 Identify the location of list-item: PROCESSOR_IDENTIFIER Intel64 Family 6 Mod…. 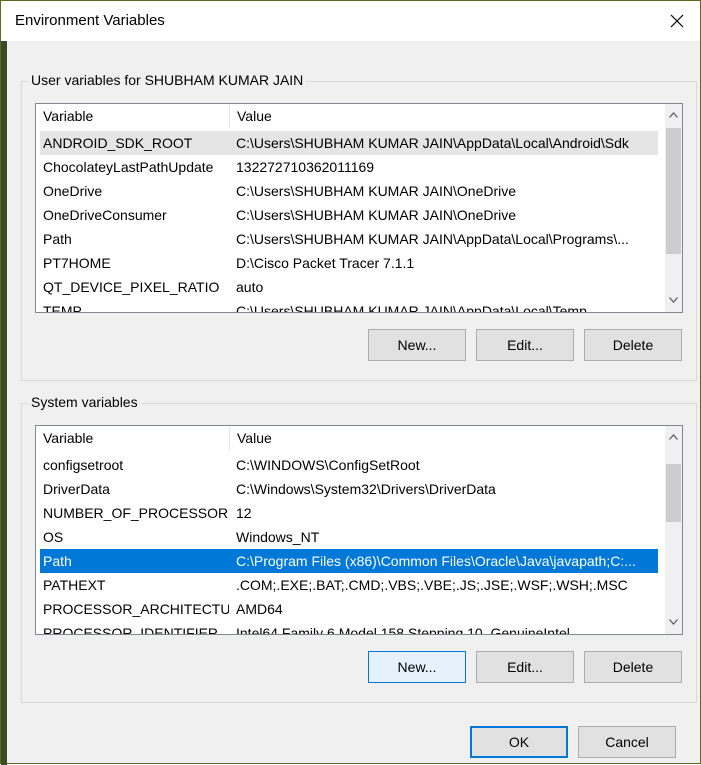
(349, 628).